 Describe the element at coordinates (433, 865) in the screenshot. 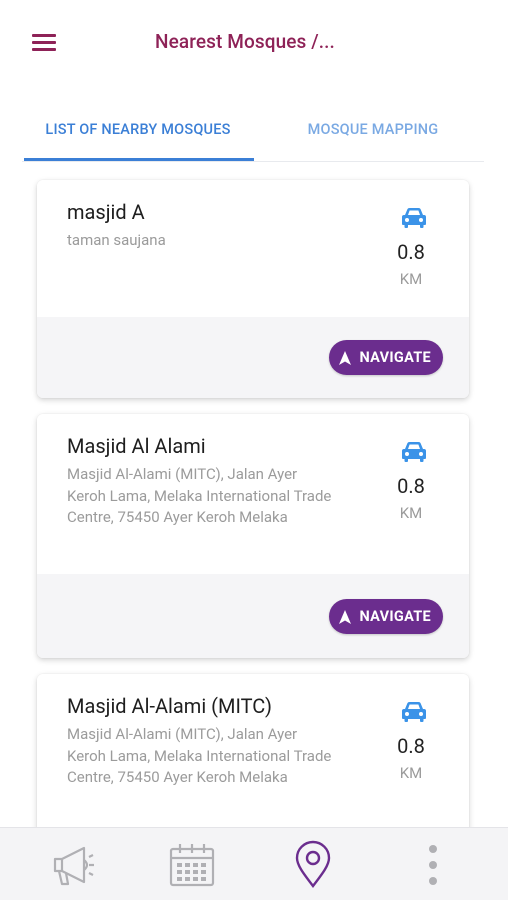

I see `more-vertical-icon` at that location.